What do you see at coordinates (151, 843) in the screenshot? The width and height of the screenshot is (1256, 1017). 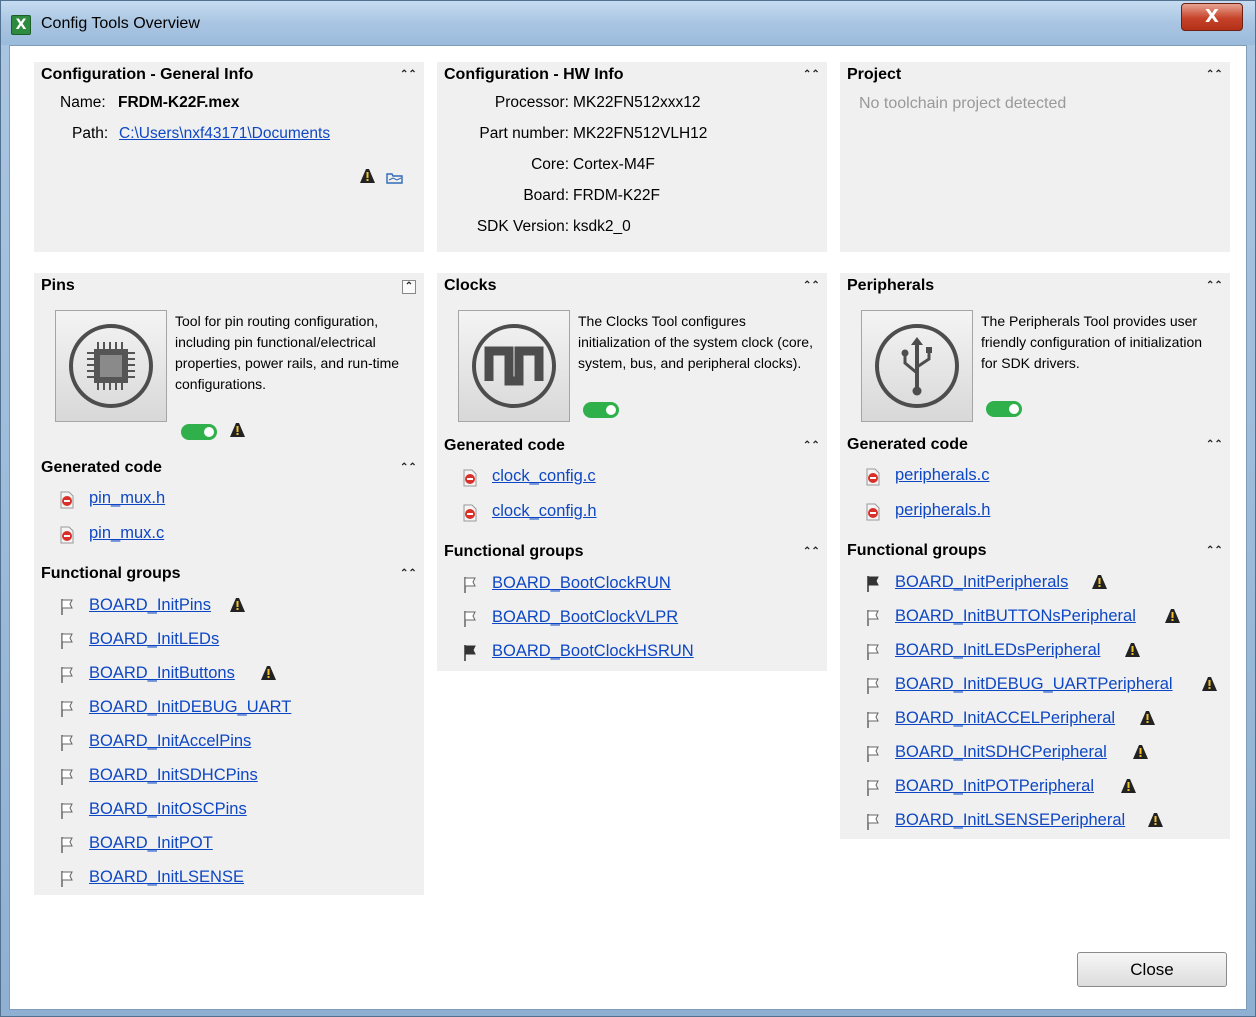 I see `functional-group-link: BOARD_InitPOT` at bounding box center [151, 843].